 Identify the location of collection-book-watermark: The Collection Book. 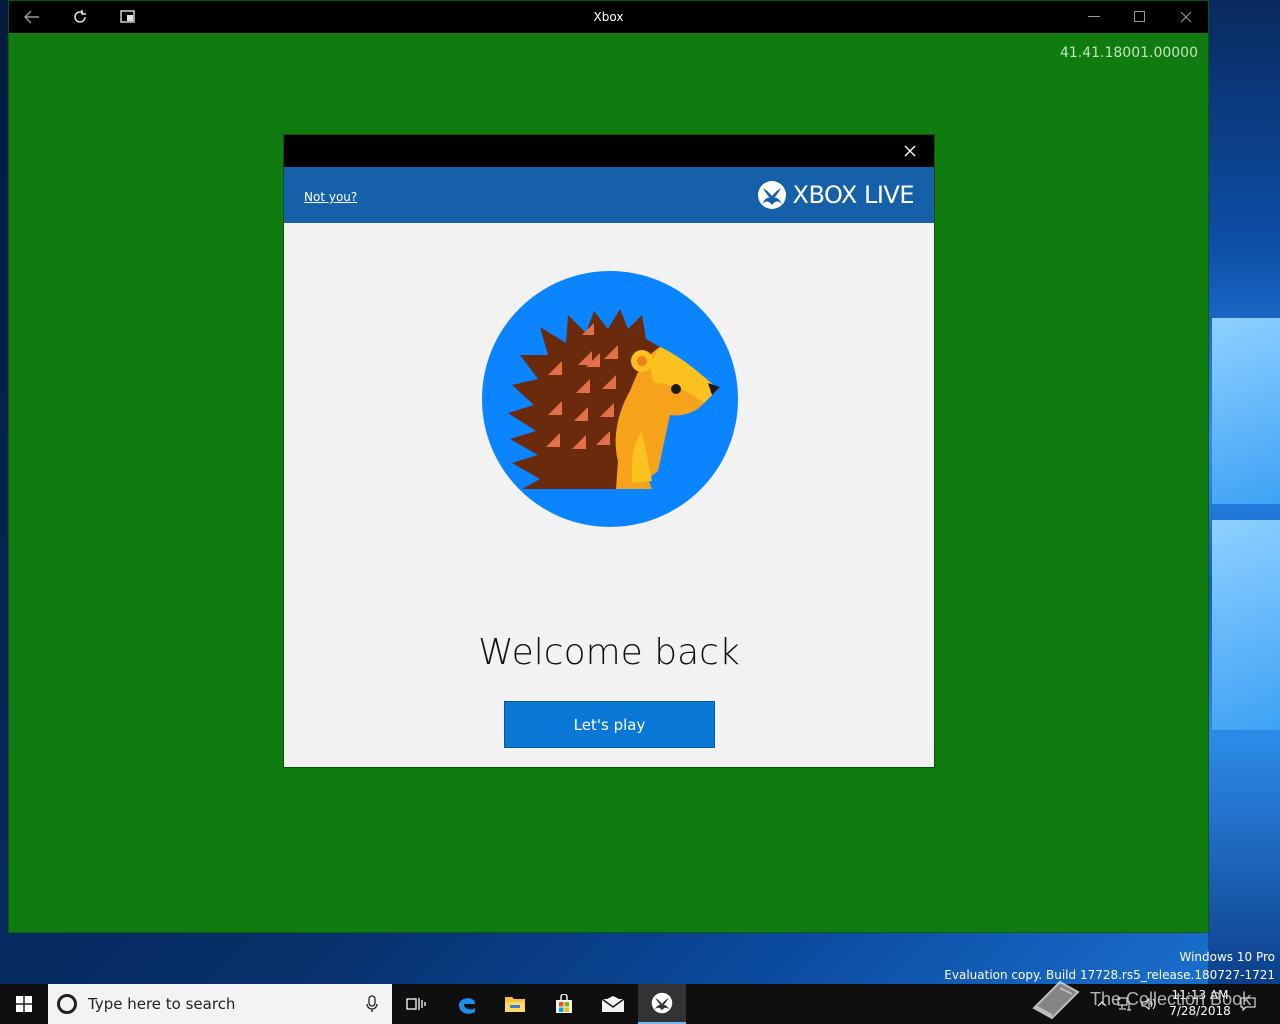
(1140, 999).